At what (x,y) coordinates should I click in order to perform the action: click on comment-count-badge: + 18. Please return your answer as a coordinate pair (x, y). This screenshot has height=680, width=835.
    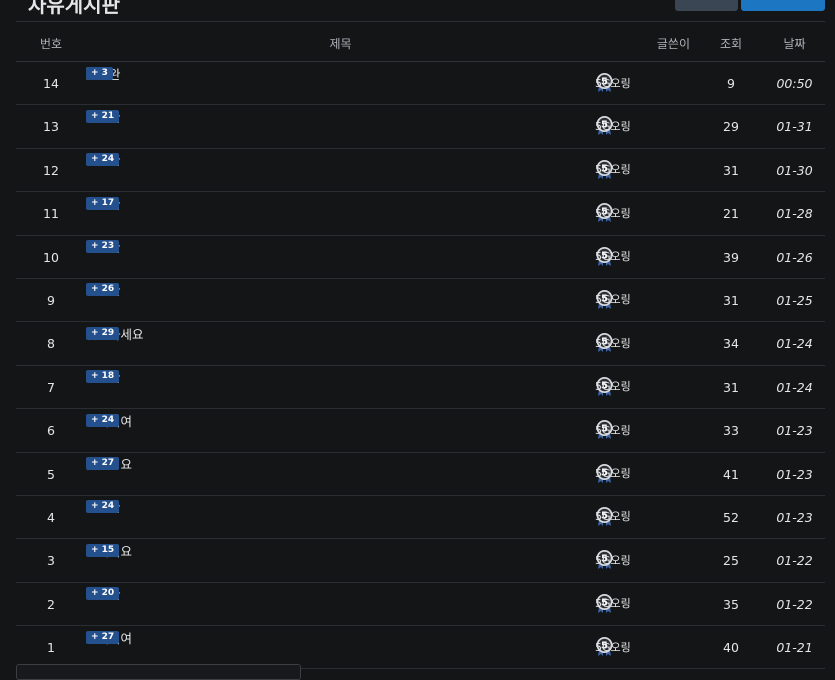
    Looking at the image, I should click on (103, 377).